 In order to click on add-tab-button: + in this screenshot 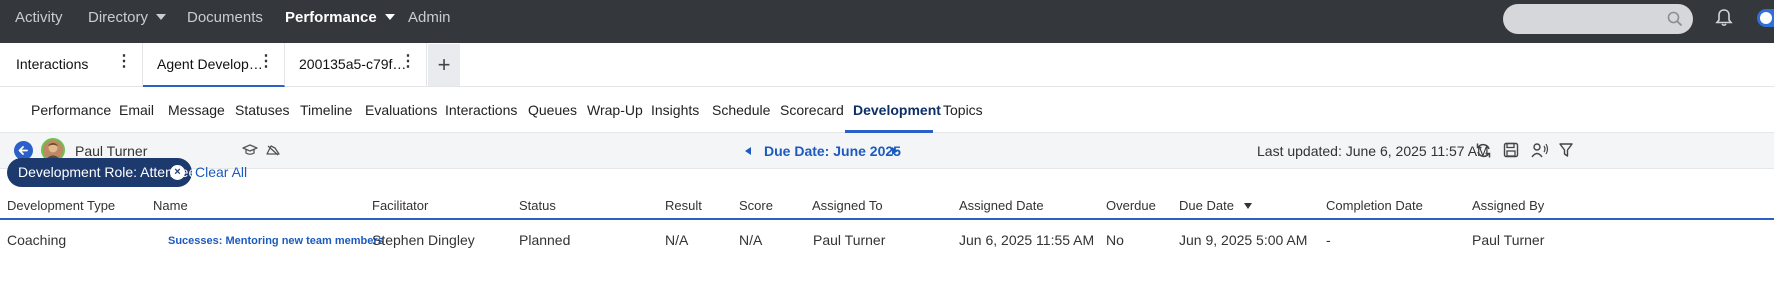, I will do `click(444, 65)`.